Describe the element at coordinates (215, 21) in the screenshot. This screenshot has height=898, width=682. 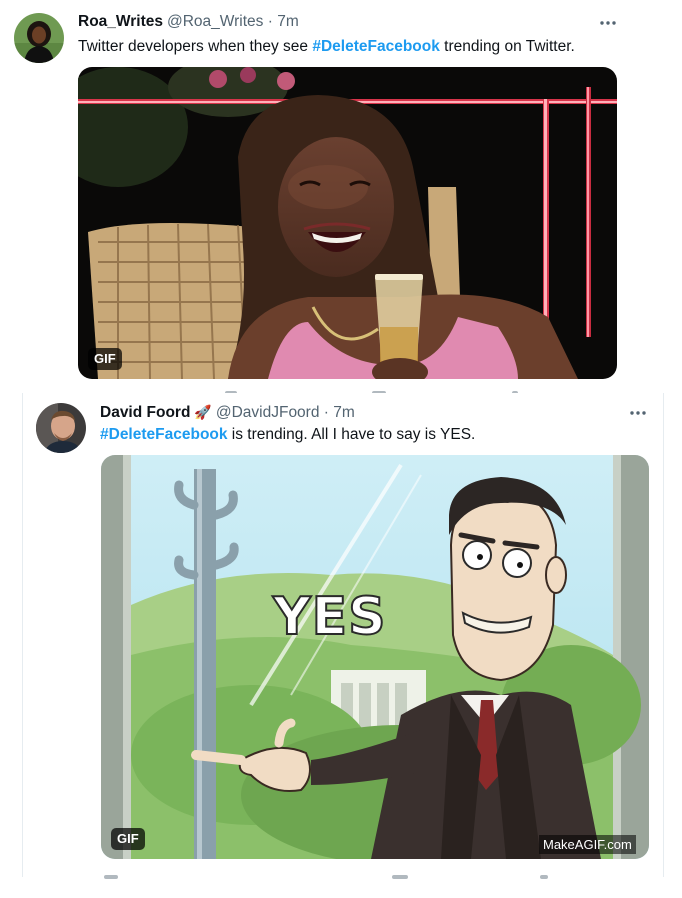
I see `user-handle: @Roa_Writes` at that location.